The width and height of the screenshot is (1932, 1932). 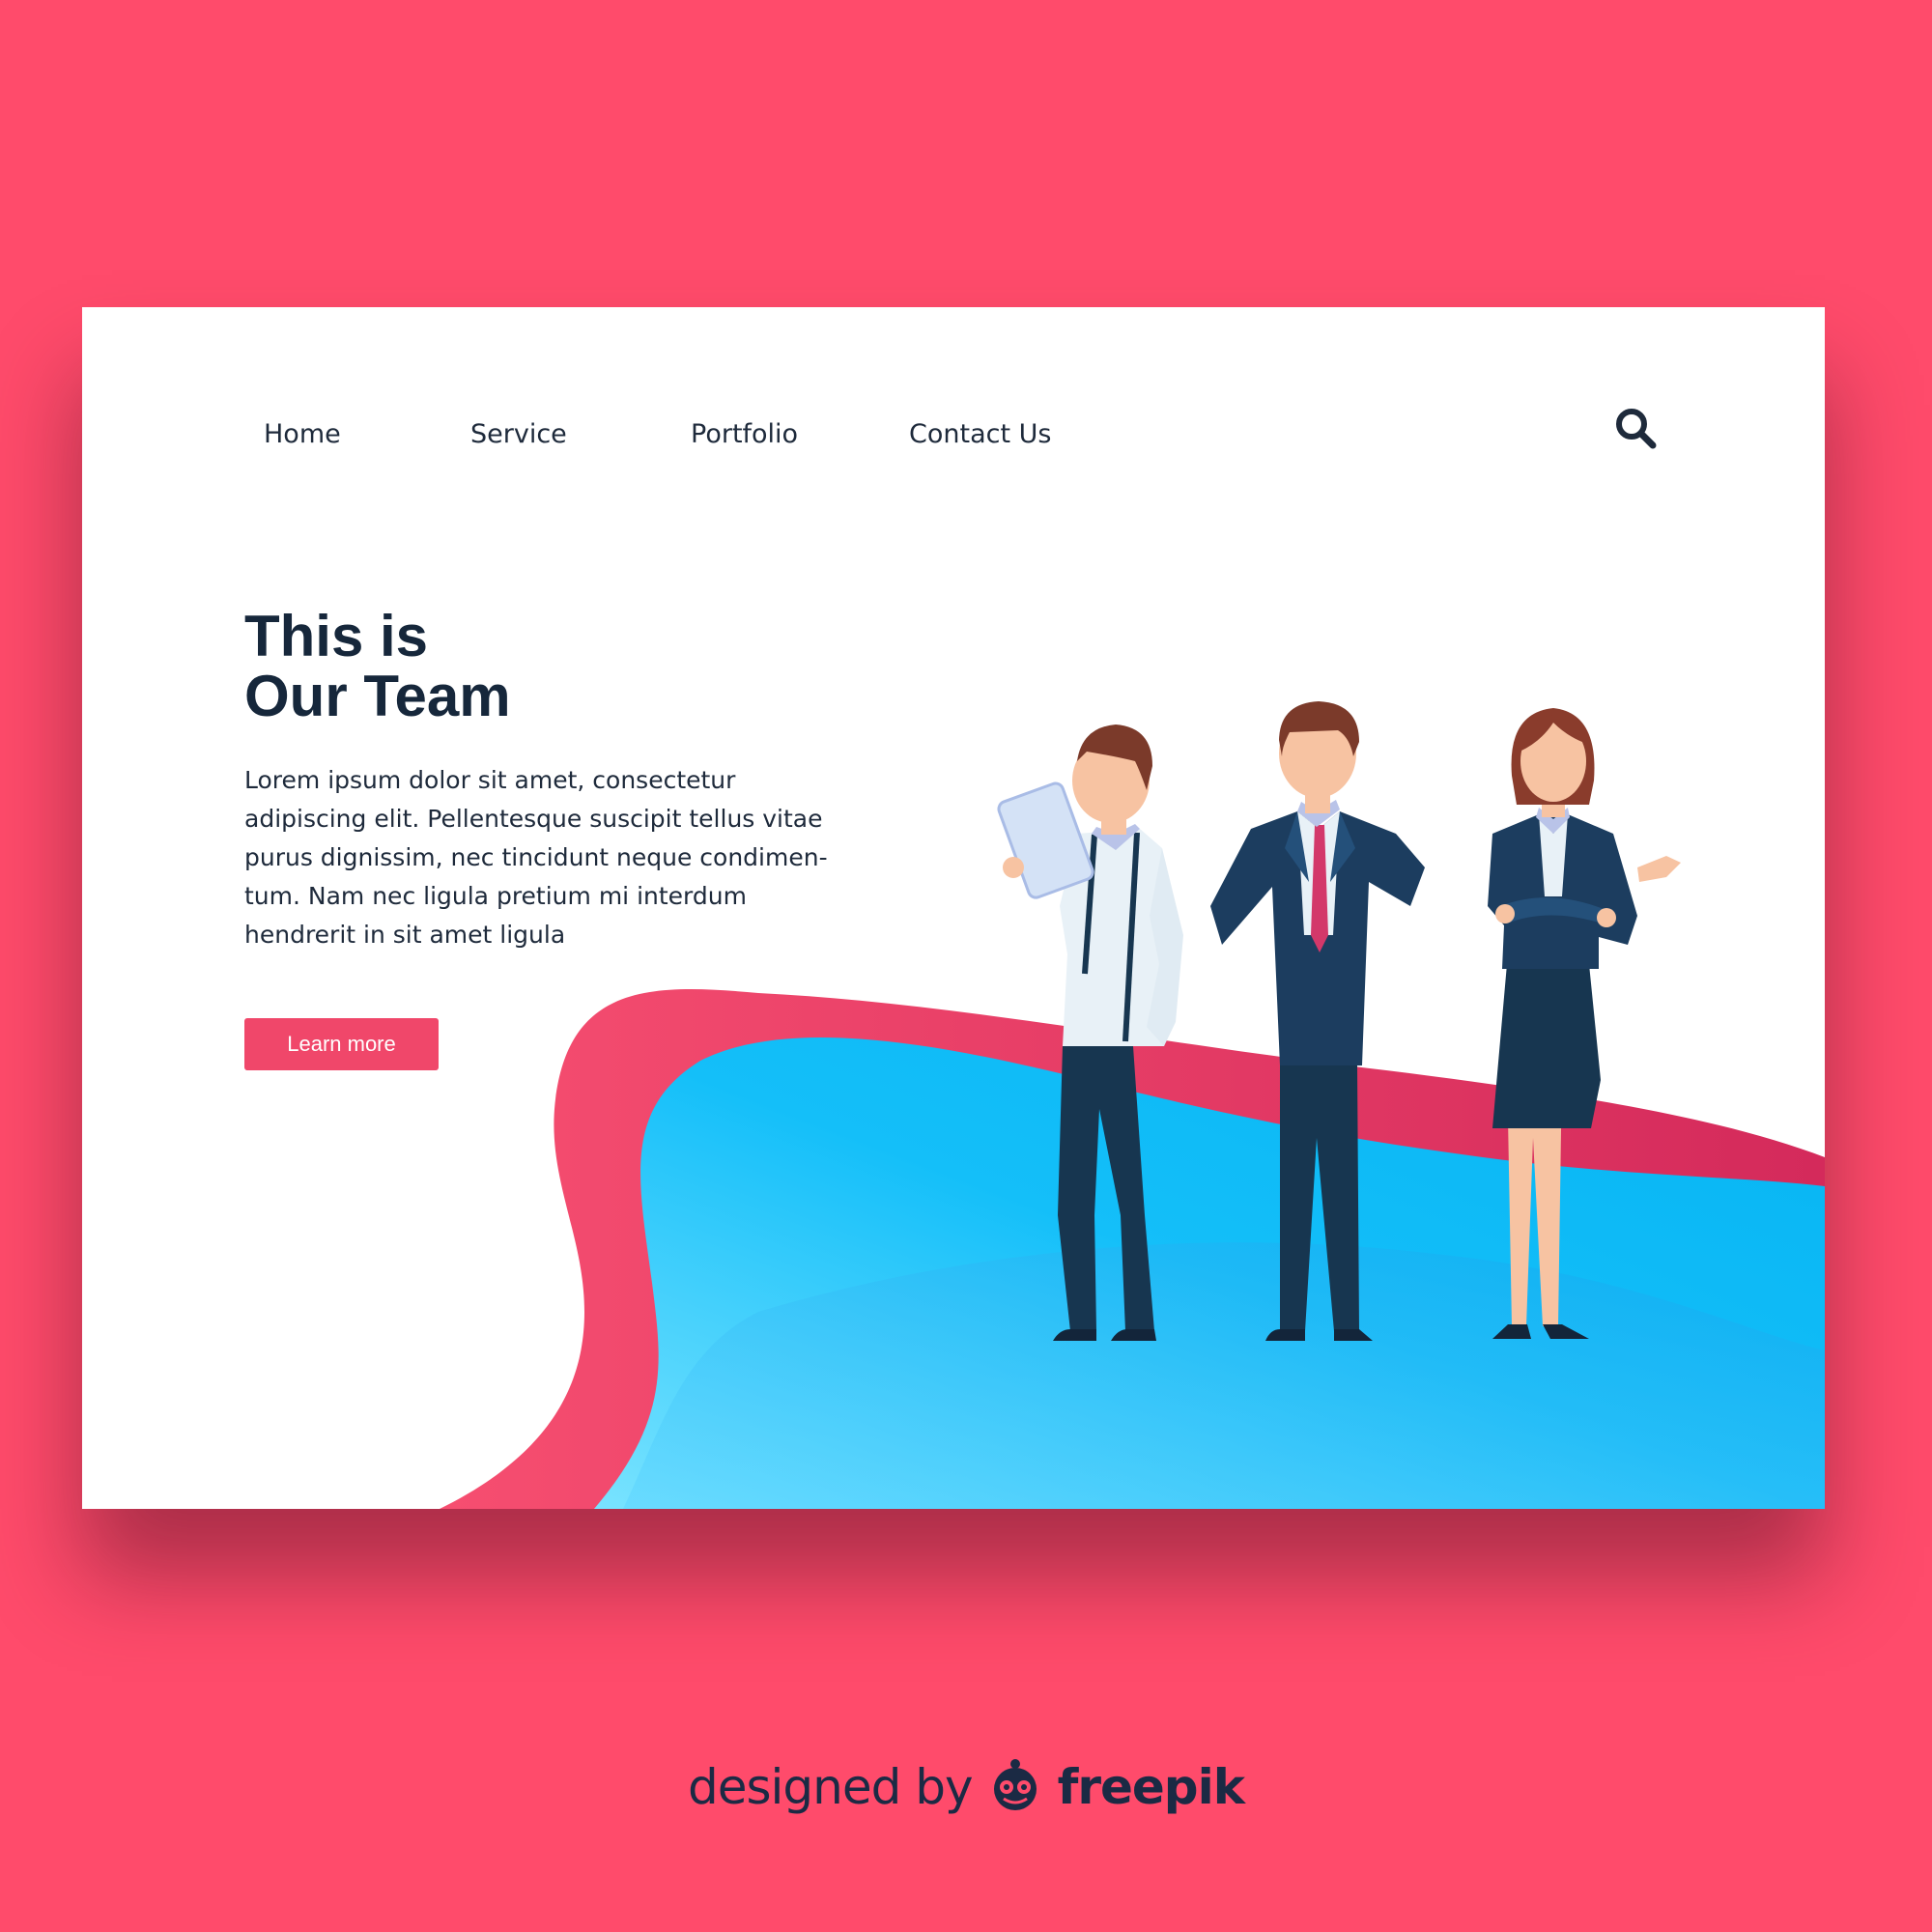 What do you see at coordinates (341, 1044) in the screenshot?
I see `learn-more-button: Learn more` at bounding box center [341, 1044].